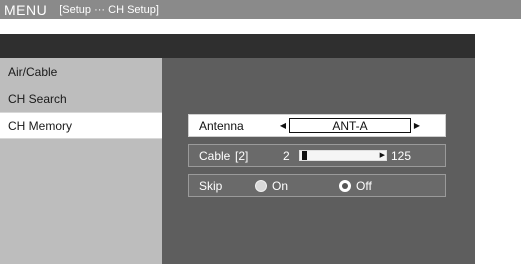 This screenshot has height=264, width=521. Describe the element at coordinates (261, 185) in the screenshot. I see `radio-unselected-icon` at that location.